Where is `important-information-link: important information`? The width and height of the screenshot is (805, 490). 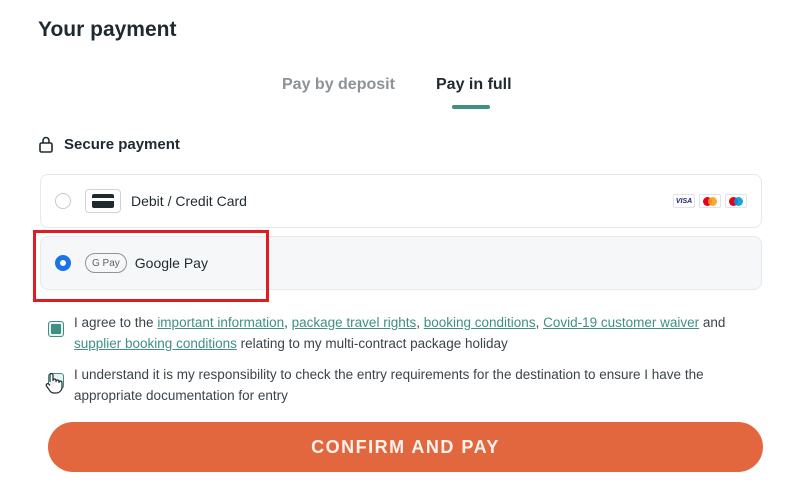
important-information-link: important information is located at coordinates (220, 322).